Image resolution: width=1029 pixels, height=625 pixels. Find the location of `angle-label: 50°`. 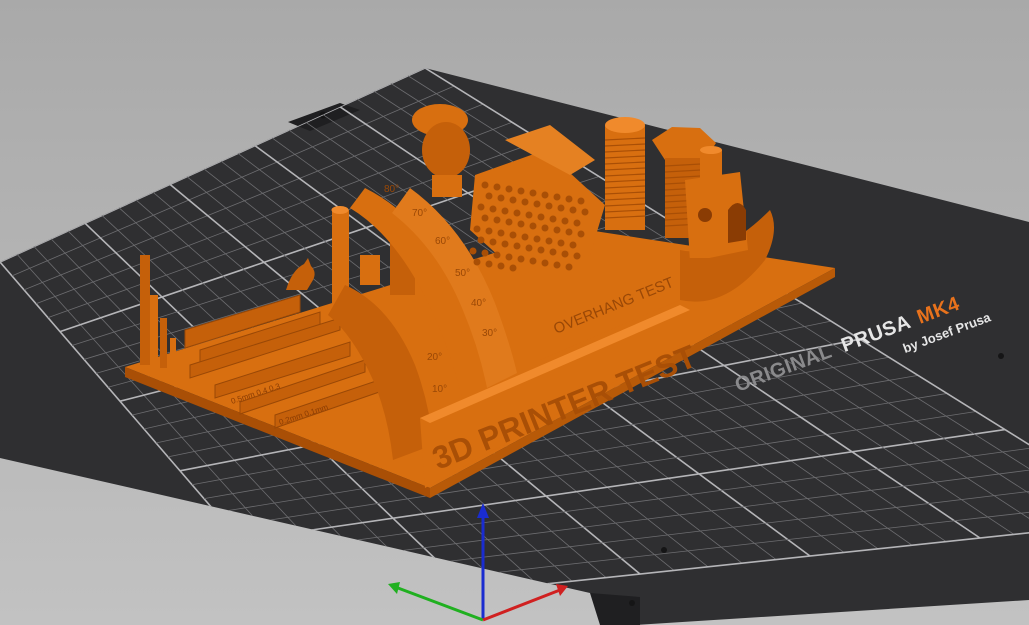

angle-label: 50° is located at coordinates (462, 273).